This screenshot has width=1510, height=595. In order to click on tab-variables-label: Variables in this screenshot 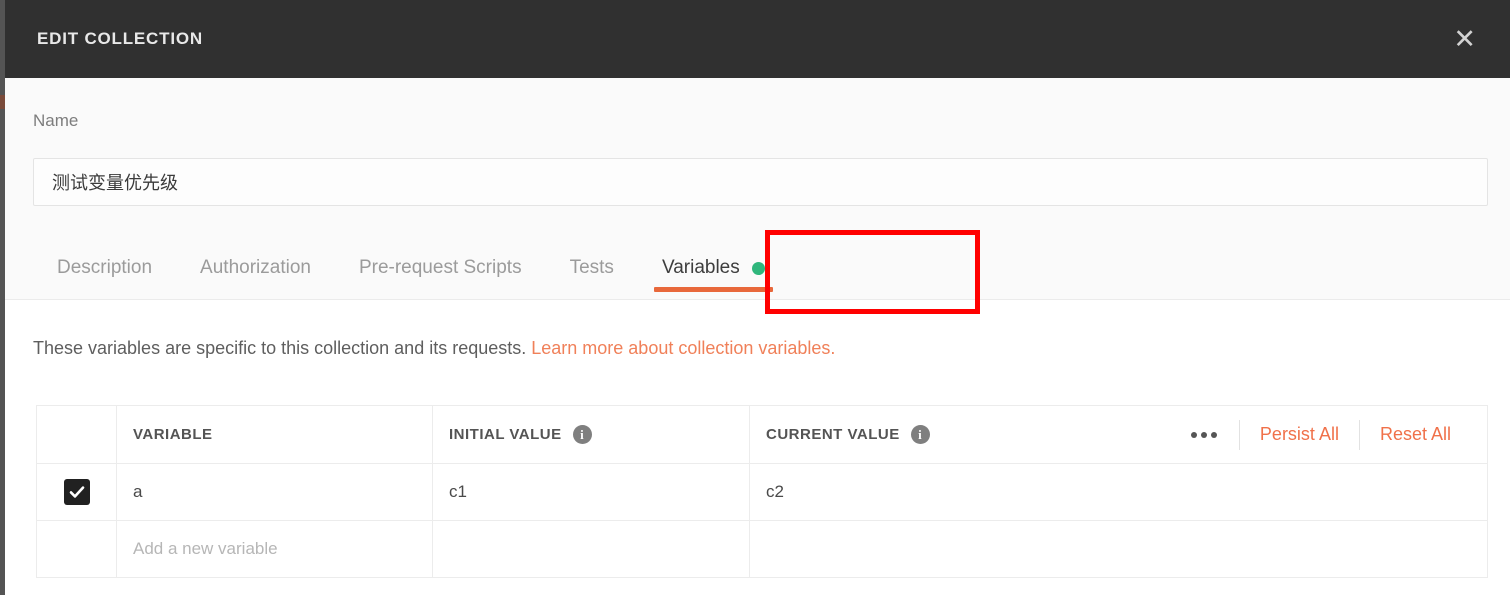, I will do `click(700, 267)`.